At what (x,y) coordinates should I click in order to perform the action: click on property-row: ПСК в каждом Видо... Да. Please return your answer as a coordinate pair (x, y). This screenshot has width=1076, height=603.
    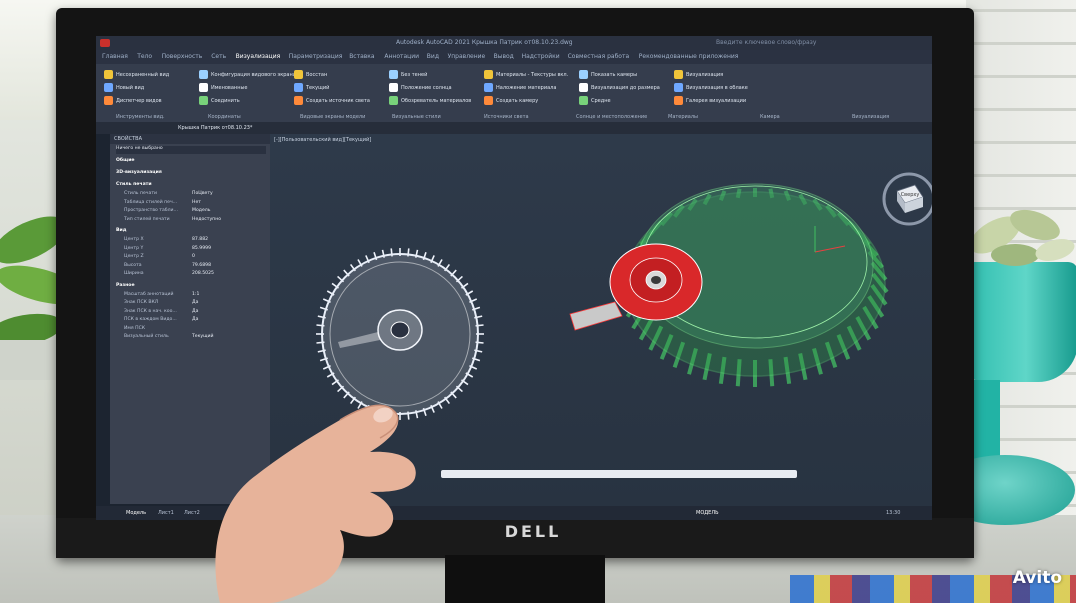
    Looking at the image, I should click on (199, 321).